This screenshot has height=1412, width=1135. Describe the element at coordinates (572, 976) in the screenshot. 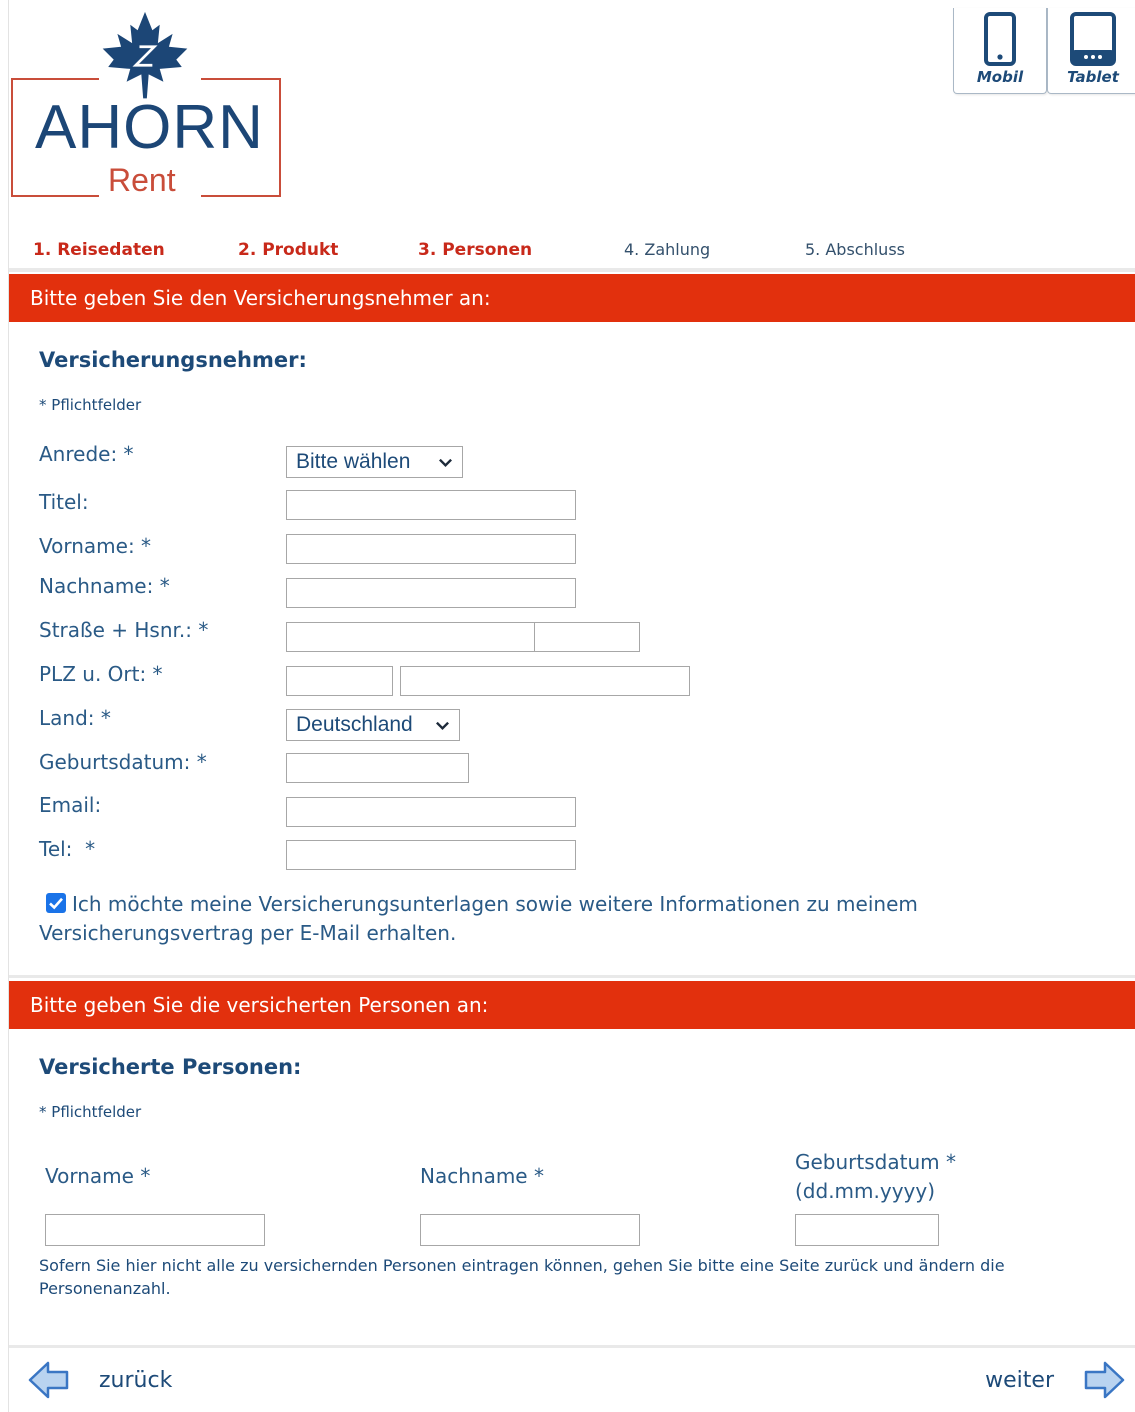

I see `section-divider` at that location.